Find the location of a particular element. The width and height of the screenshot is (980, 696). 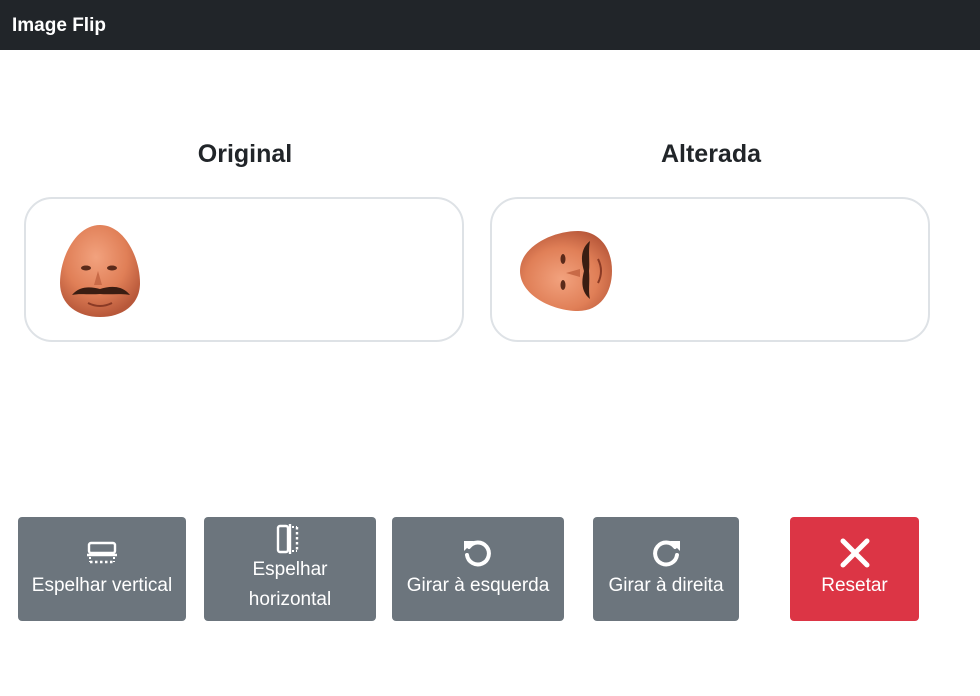

mirror-vertical-button: Espelhar vertical is located at coordinates (102, 569).